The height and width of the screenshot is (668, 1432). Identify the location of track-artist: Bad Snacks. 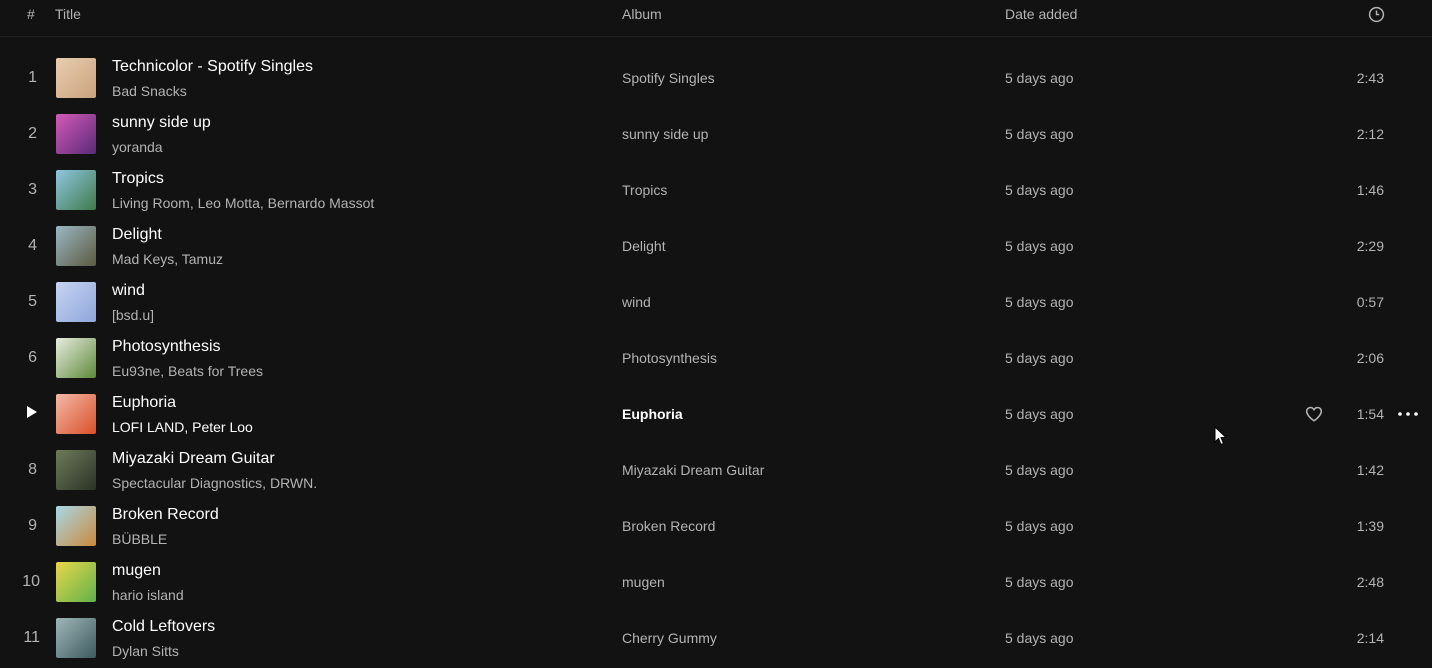
(149, 91).